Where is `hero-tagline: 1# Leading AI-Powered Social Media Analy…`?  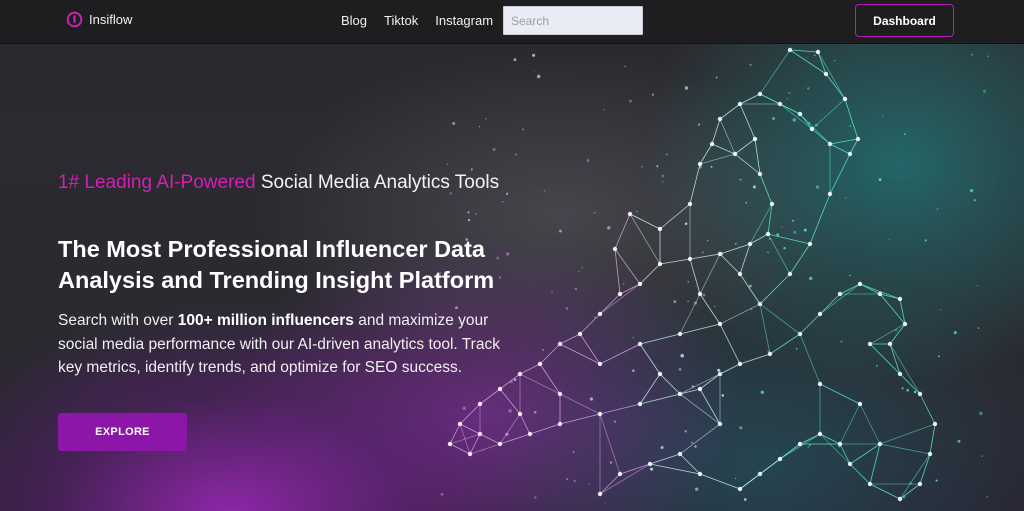 hero-tagline: 1# Leading AI-Powered Social Media Analy… is located at coordinates (283, 183).